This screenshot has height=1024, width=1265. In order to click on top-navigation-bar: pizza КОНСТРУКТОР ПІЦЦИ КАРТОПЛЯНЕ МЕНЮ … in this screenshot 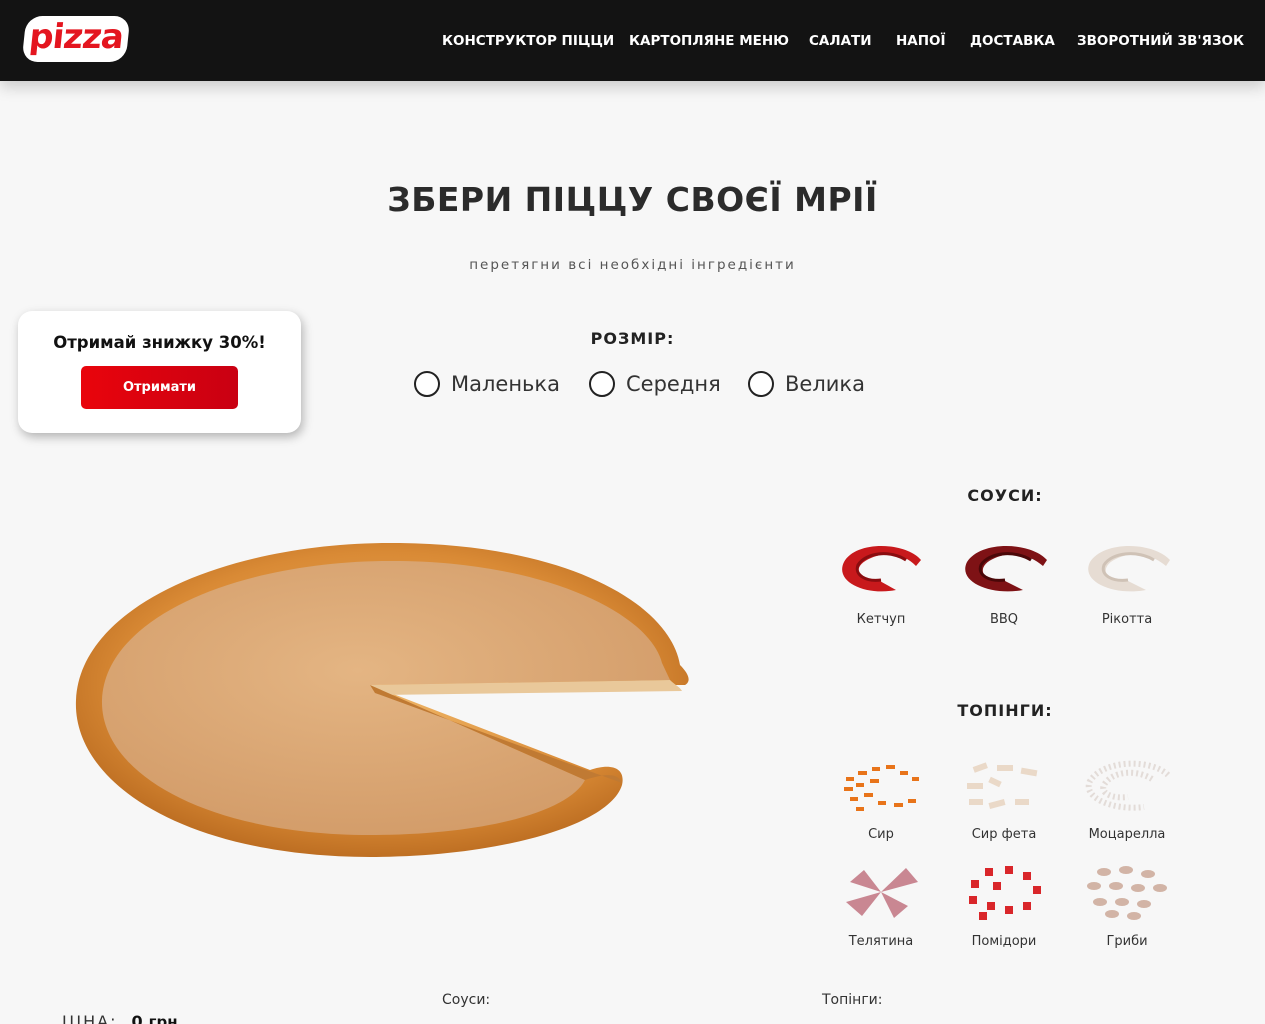, I will do `click(632, 40)`.